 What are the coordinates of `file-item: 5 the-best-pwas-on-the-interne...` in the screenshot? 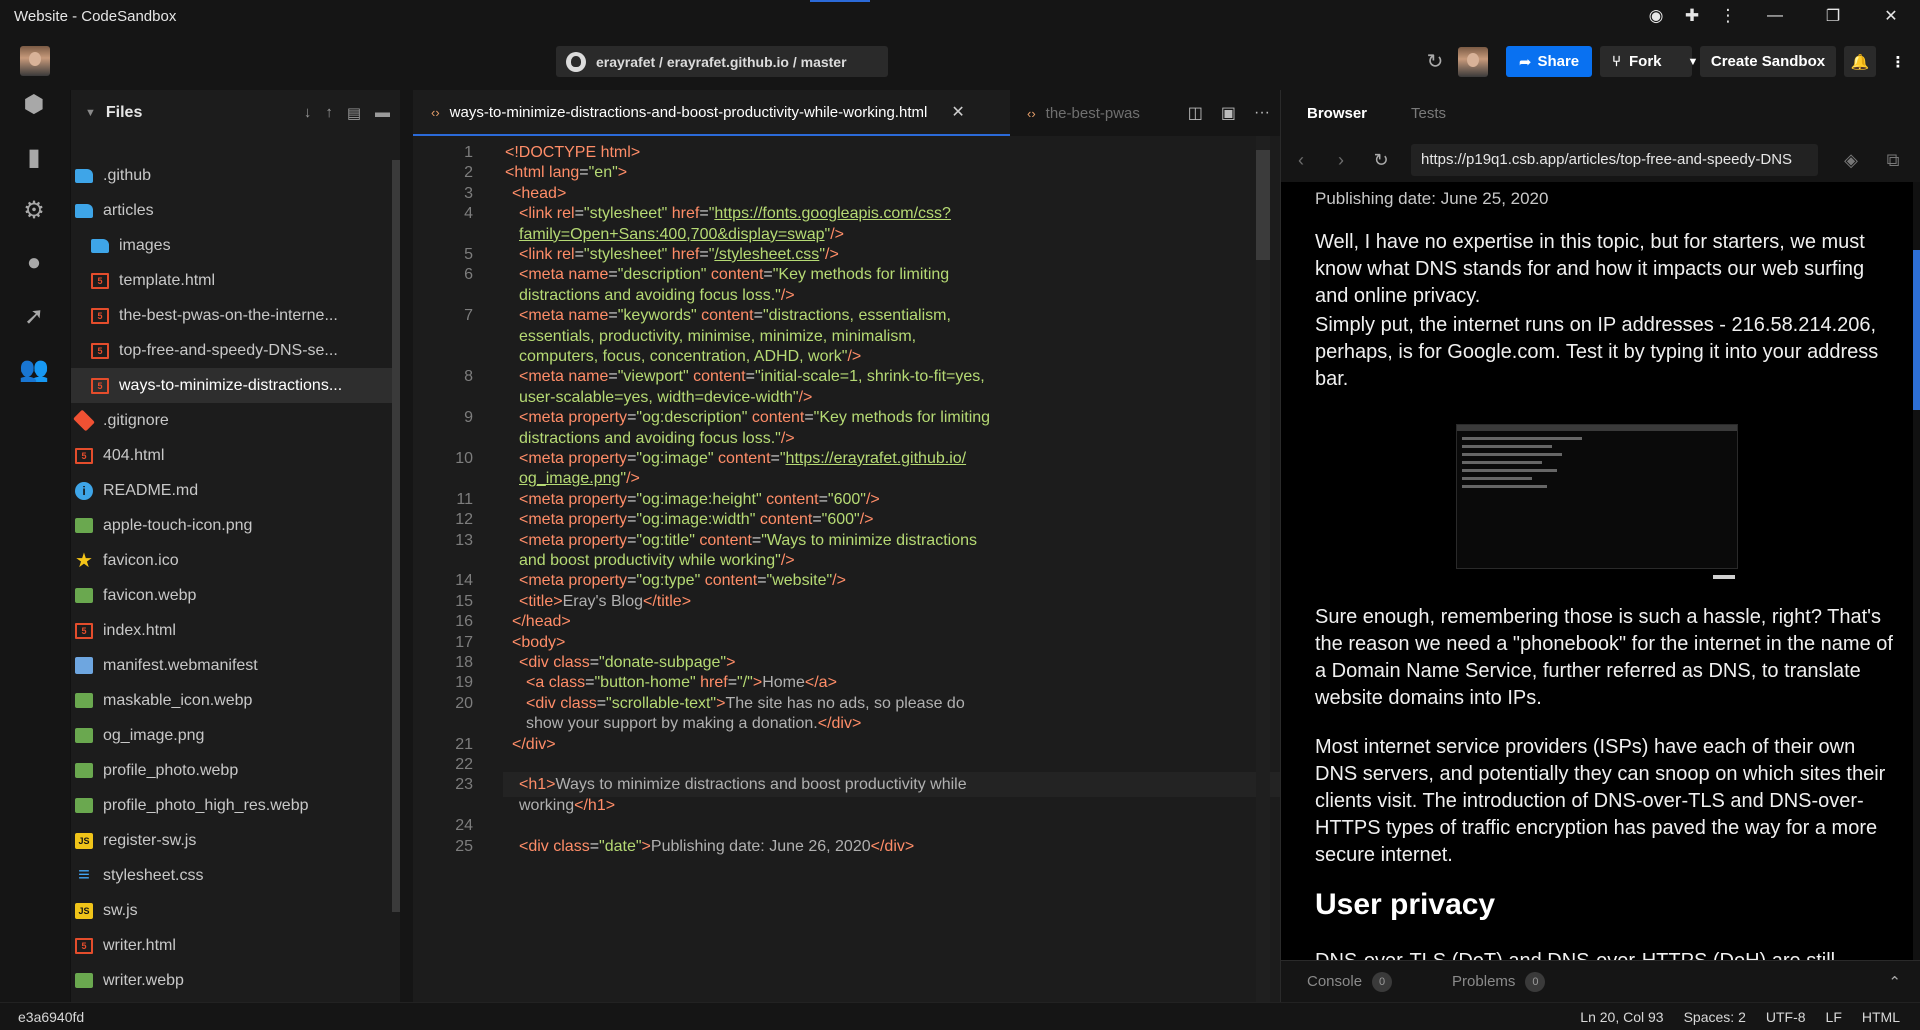 It's located at (235, 315).